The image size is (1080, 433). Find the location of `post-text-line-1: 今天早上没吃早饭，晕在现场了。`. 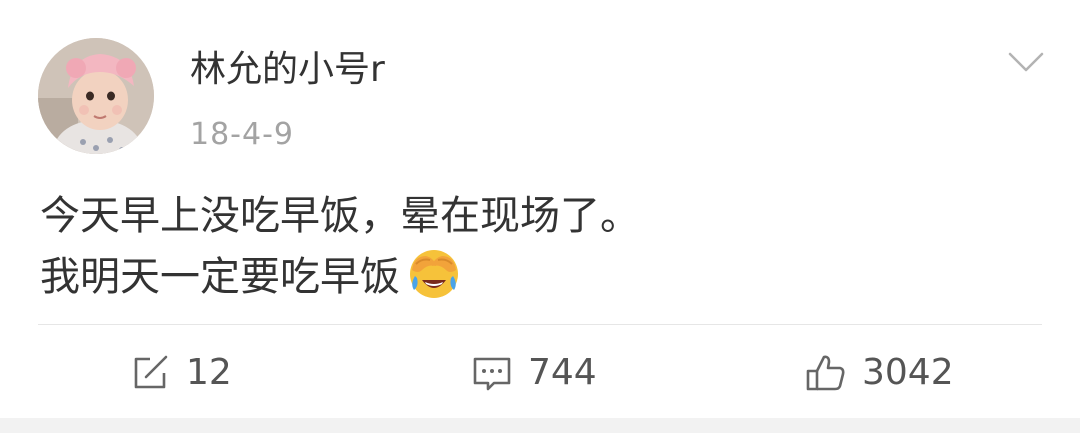

post-text-line-1: 今天早上没吃早饭，晕在现场了。 is located at coordinates (340, 216).